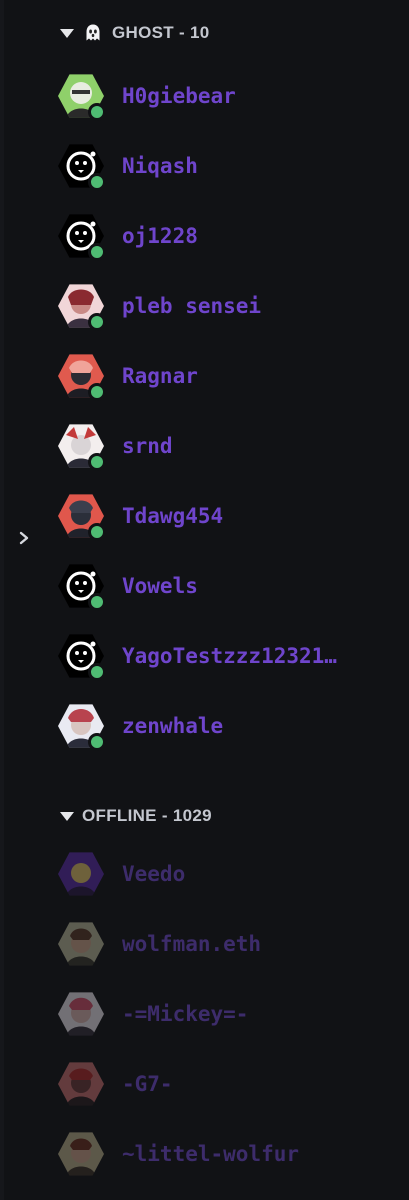 This screenshot has height=1200, width=409. What do you see at coordinates (147, 446) in the screenshot?
I see `member-name: srnd` at bounding box center [147, 446].